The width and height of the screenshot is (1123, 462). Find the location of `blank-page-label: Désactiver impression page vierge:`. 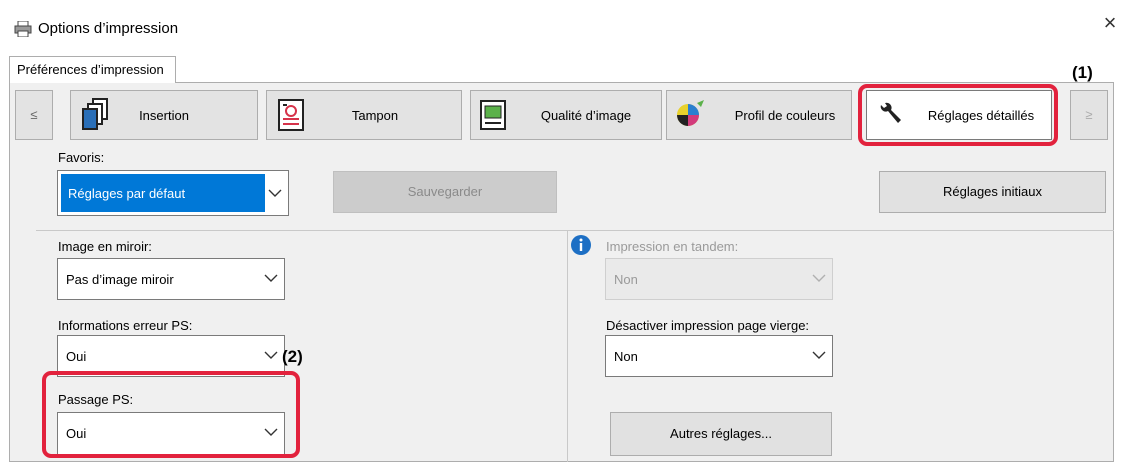

blank-page-label: Désactiver impression page vierge: is located at coordinates (708, 325).